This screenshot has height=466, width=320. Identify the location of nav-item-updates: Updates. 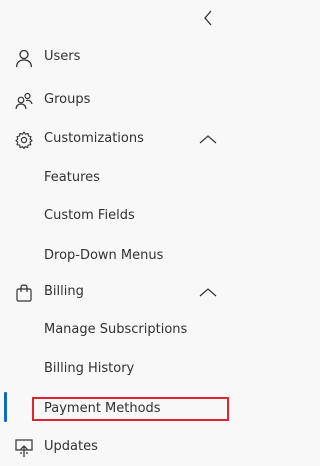
(113, 447).